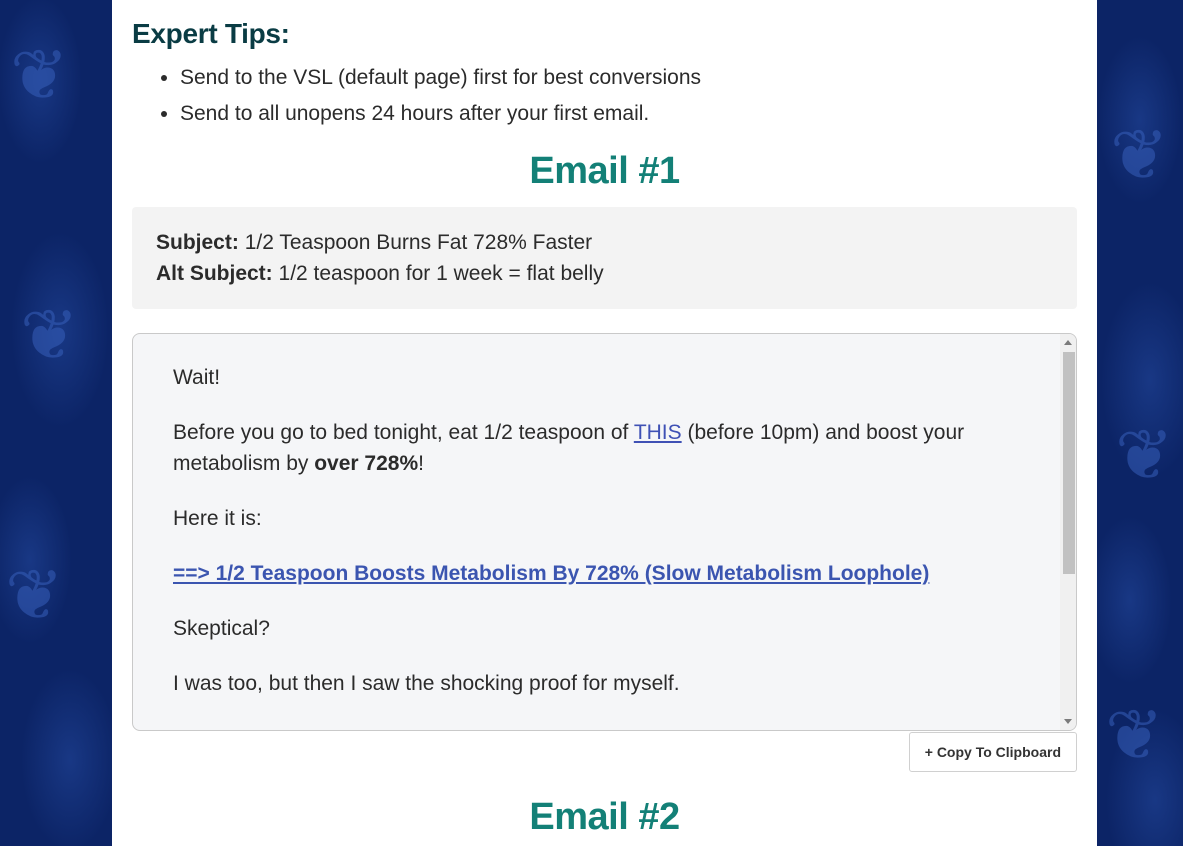 The width and height of the screenshot is (1183, 846). Describe the element at coordinates (211, 33) in the screenshot. I see `expert-tips-heading: Expert Tips:` at that location.